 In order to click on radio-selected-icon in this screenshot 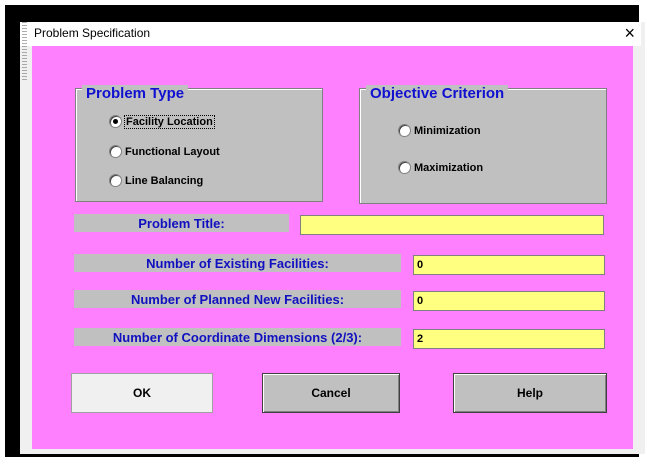, I will do `click(115, 121)`.